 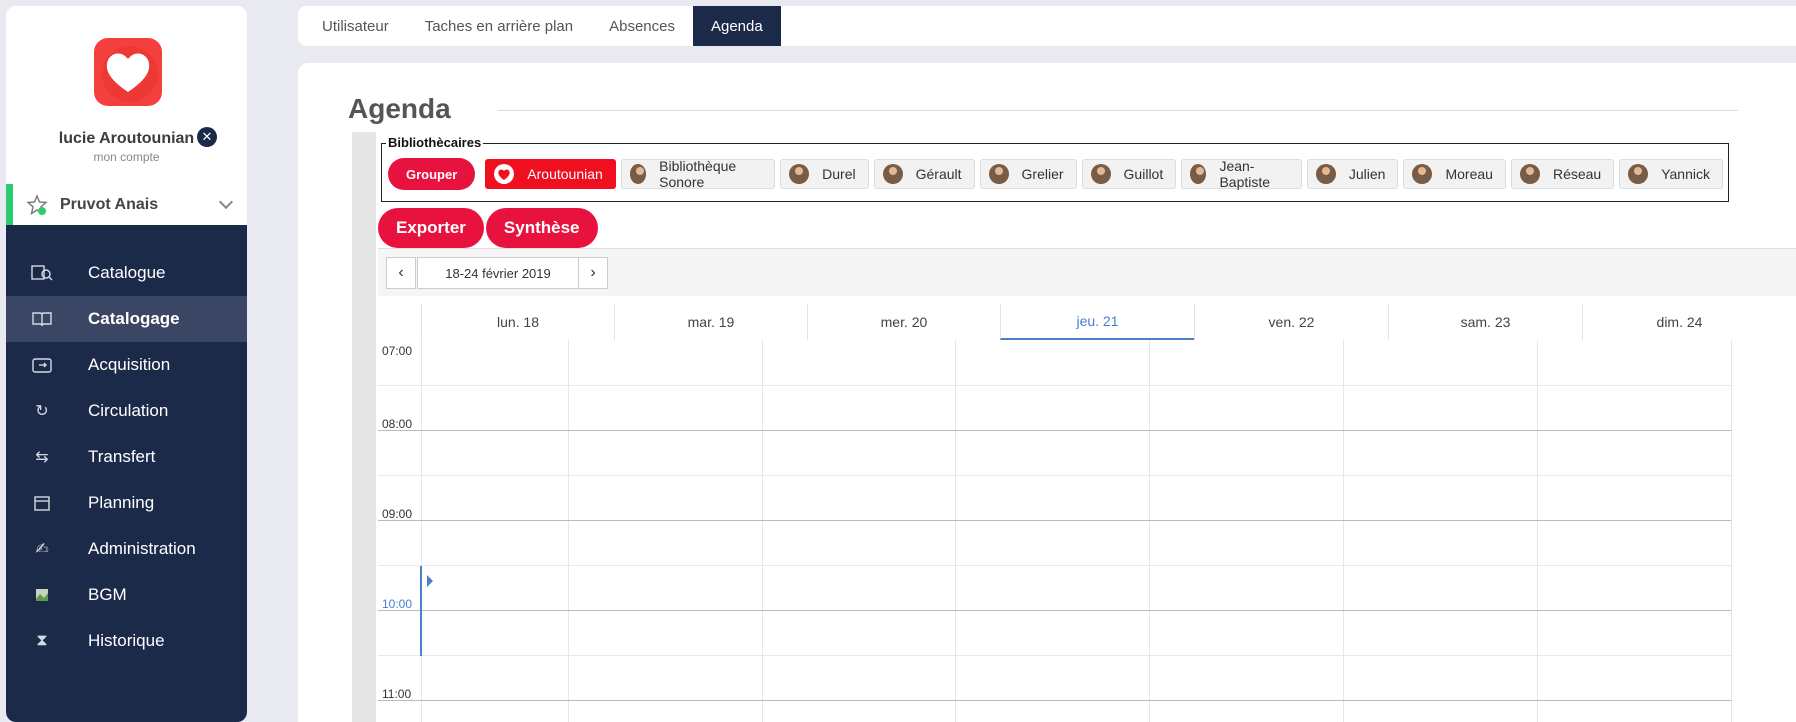 What do you see at coordinates (710, 322) in the screenshot?
I see `day-header: mar. 19` at bounding box center [710, 322].